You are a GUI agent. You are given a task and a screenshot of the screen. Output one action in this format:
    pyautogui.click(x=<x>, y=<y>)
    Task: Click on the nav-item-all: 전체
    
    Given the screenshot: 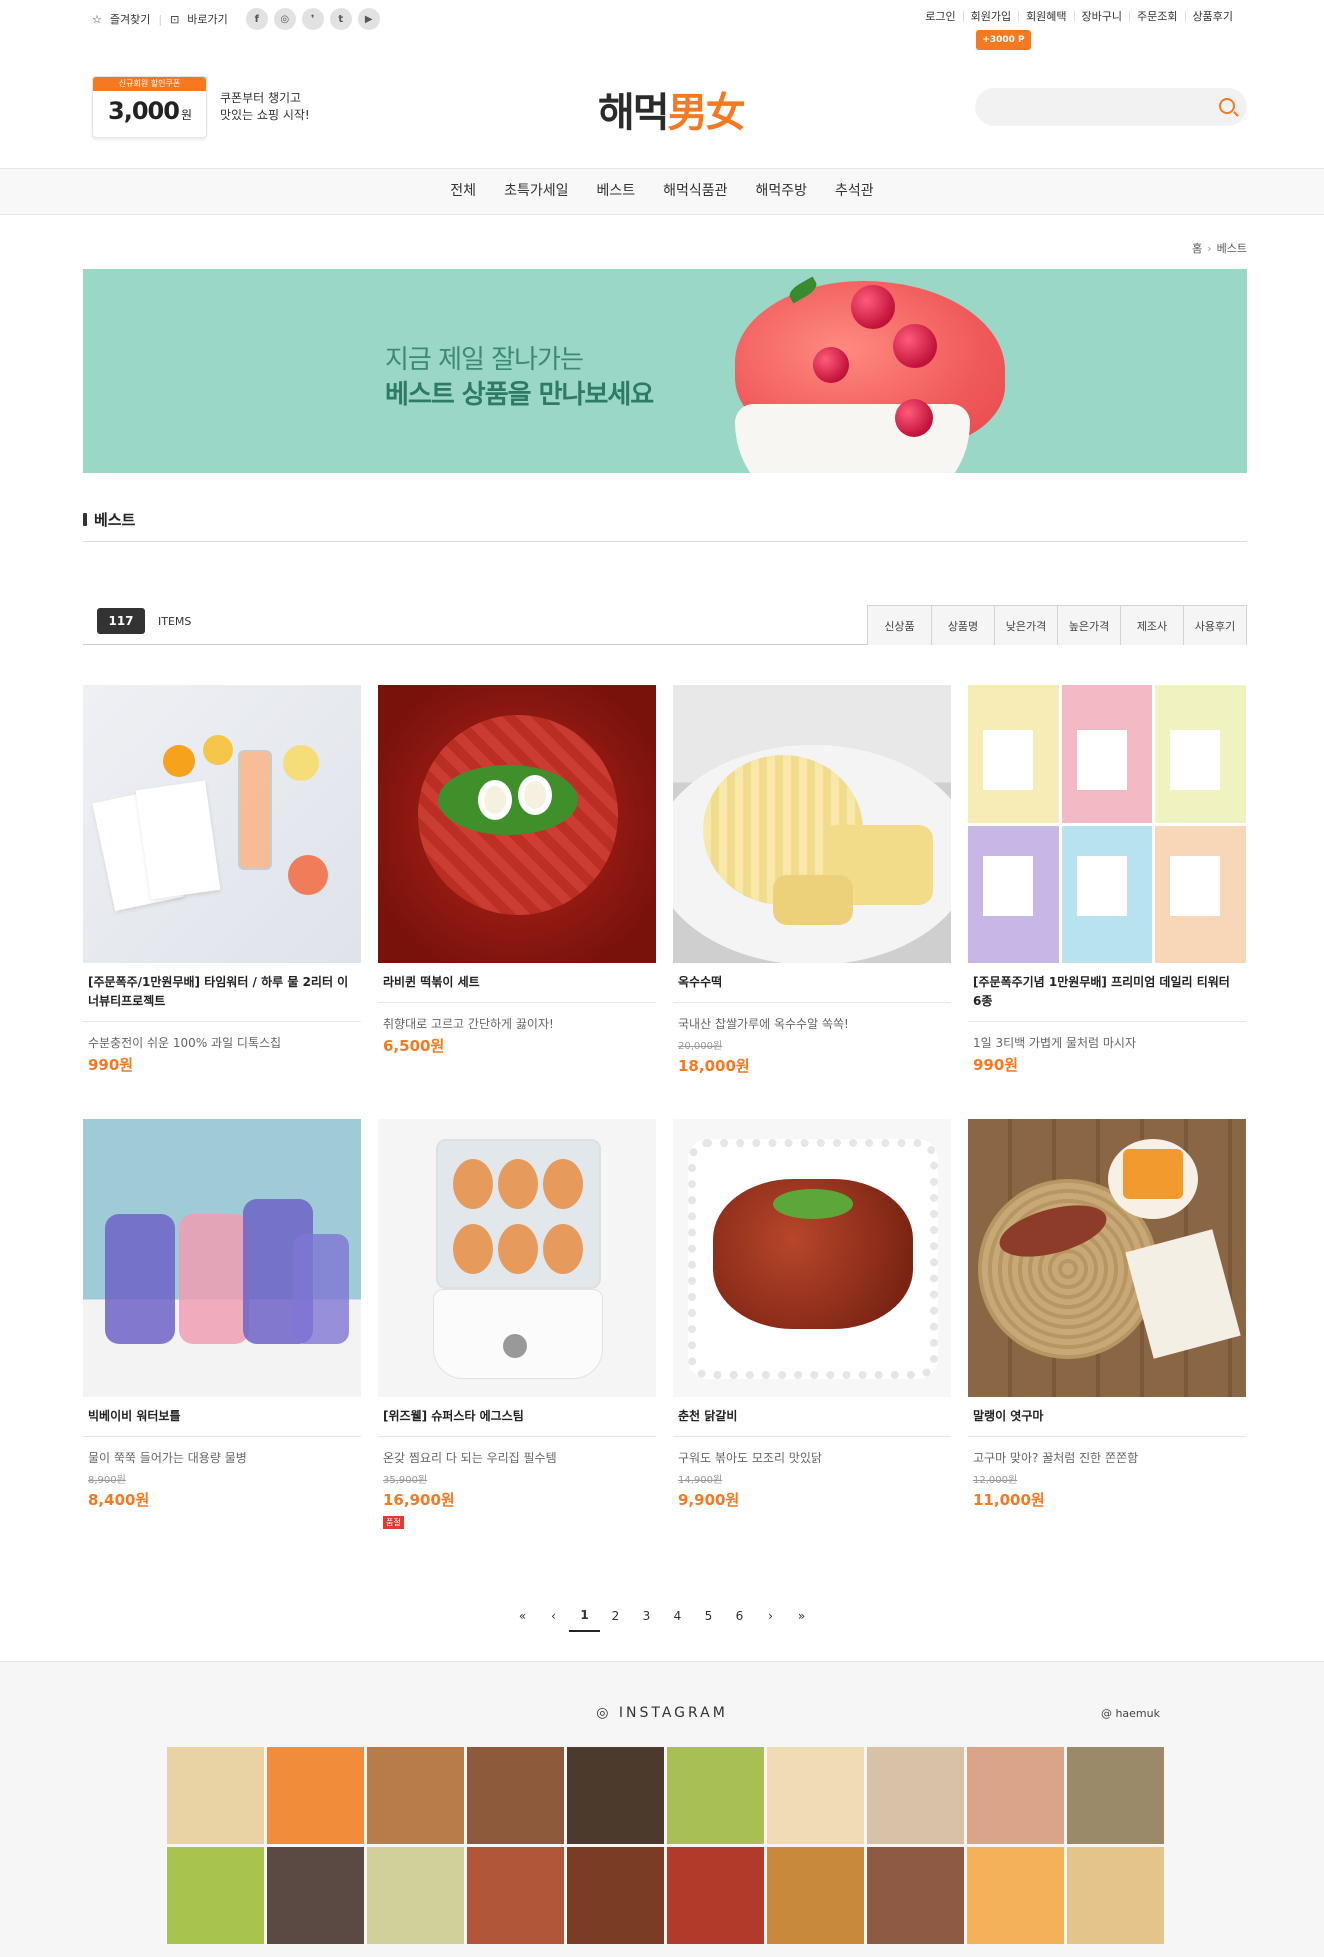 What is the action you would take?
    pyautogui.click(x=463, y=191)
    